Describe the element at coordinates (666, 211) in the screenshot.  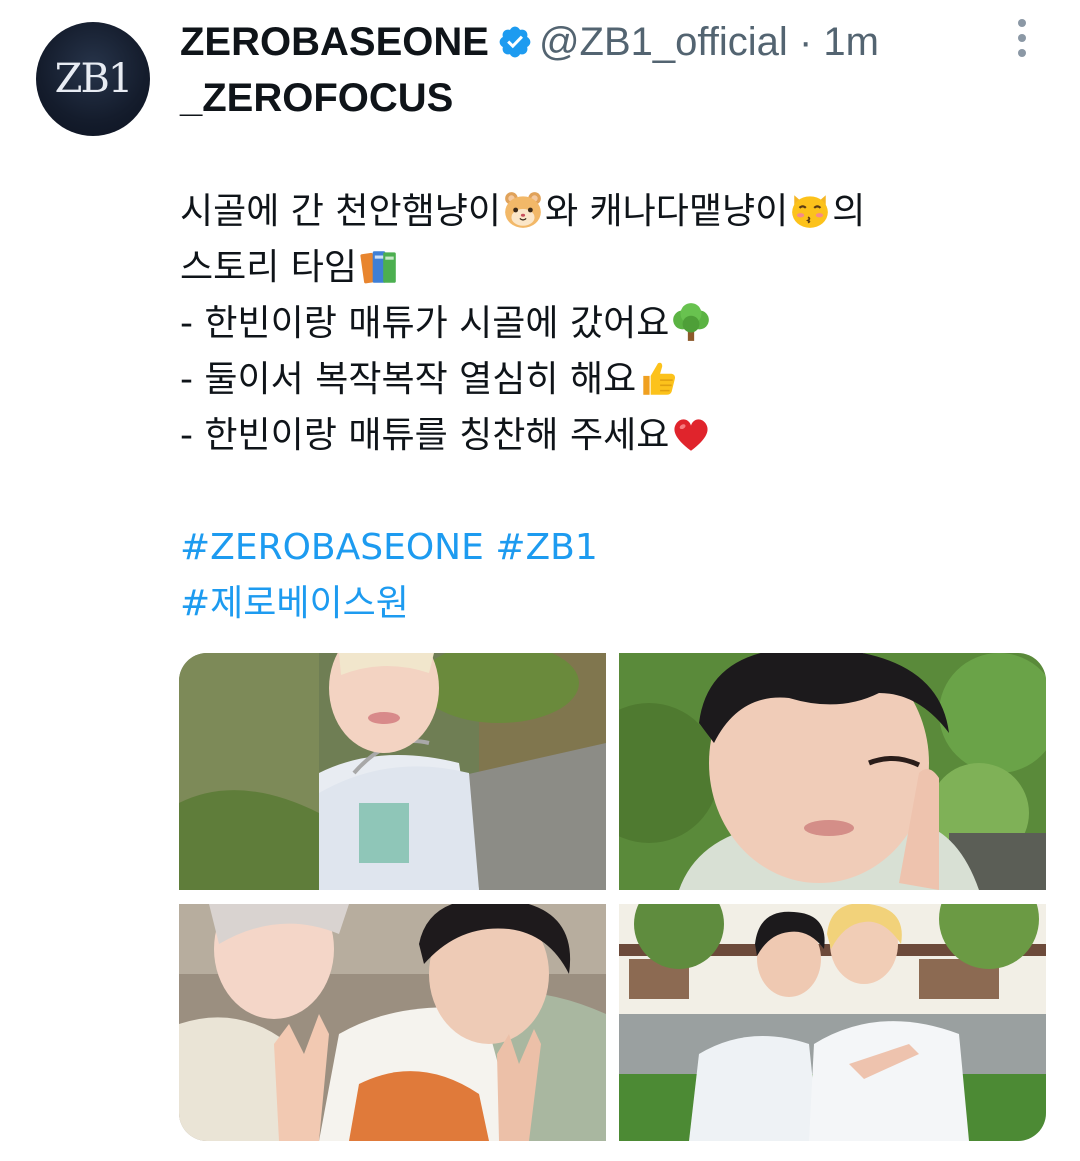
I see `tweet-text-segment: 와 캐나다맽냥이` at that location.